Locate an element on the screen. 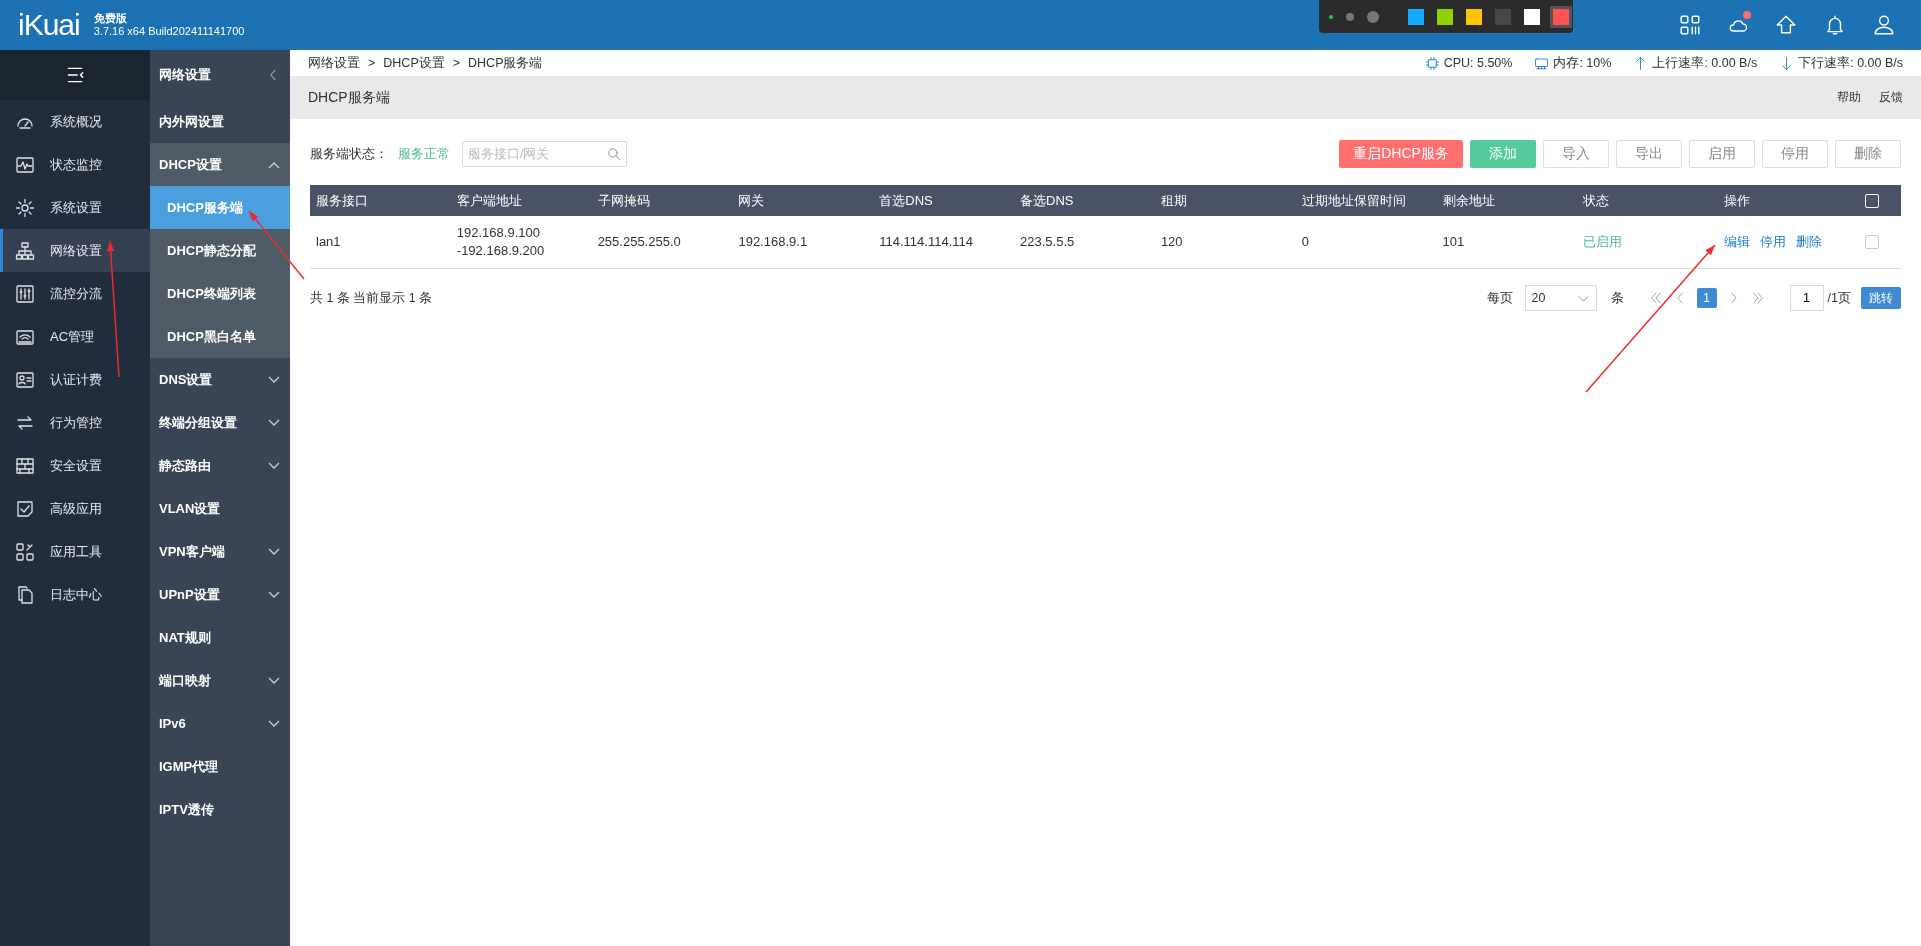 This screenshot has height=946, width=1921. subnav-group: VPN客户端 is located at coordinates (220, 551).